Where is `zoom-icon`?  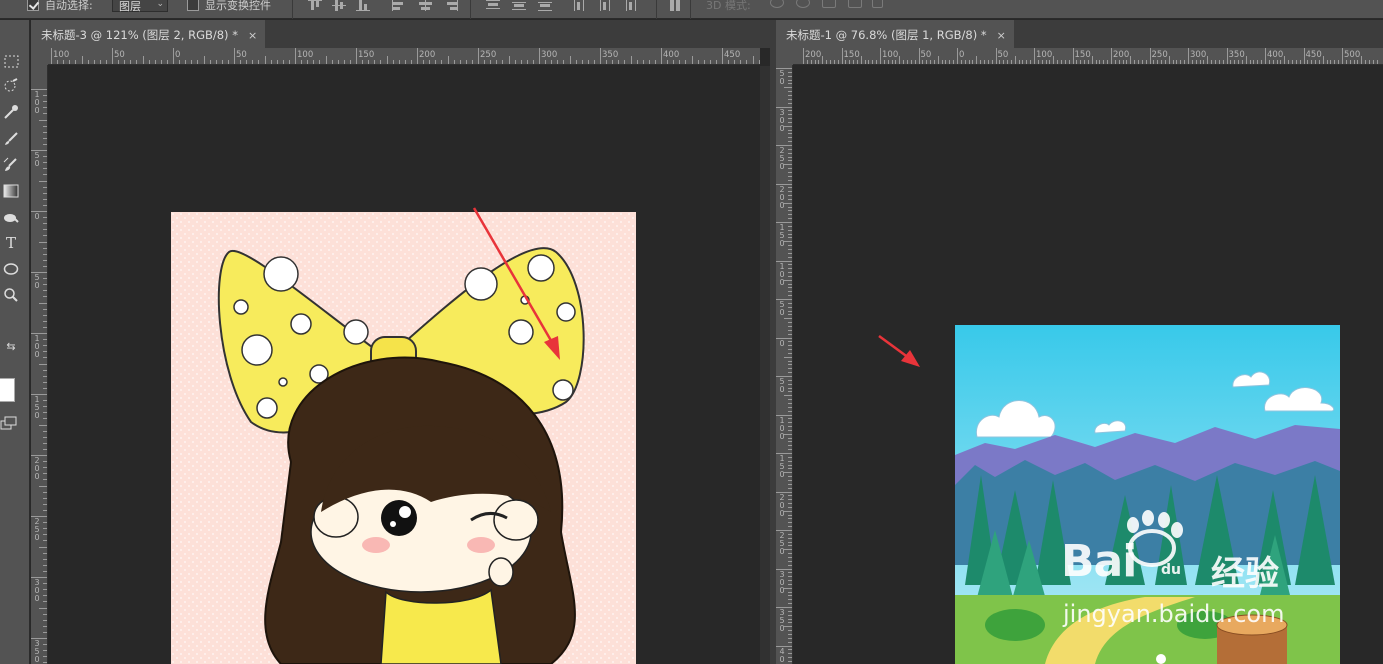
zoom-icon is located at coordinates (11, 295).